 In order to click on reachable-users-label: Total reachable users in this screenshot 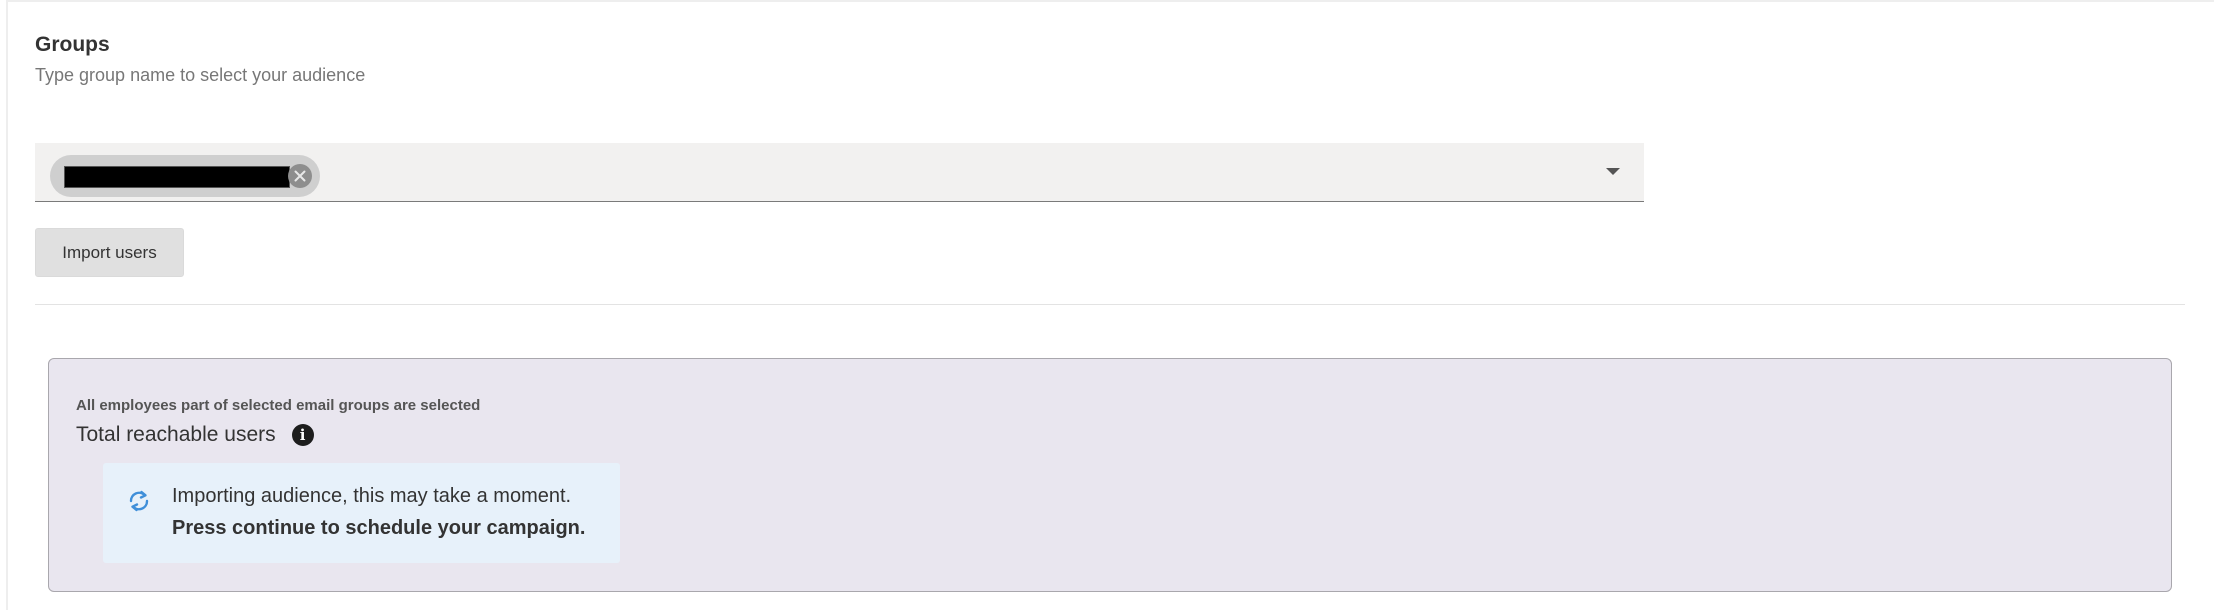, I will do `click(176, 434)`.